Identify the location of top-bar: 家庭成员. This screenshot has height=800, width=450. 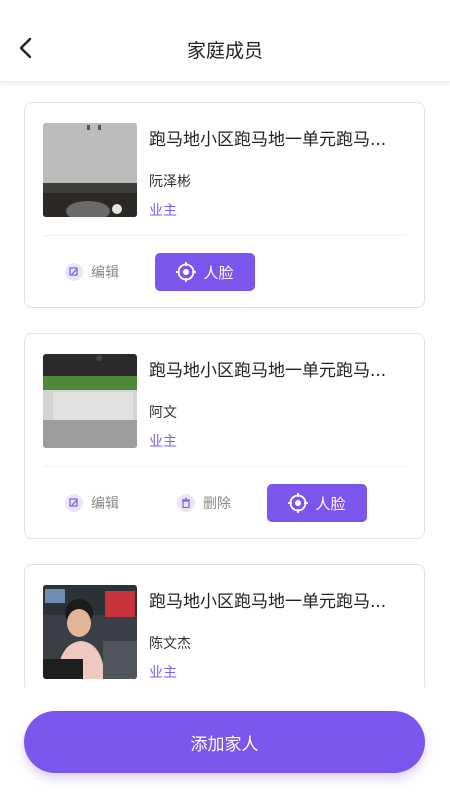
(225, 41).